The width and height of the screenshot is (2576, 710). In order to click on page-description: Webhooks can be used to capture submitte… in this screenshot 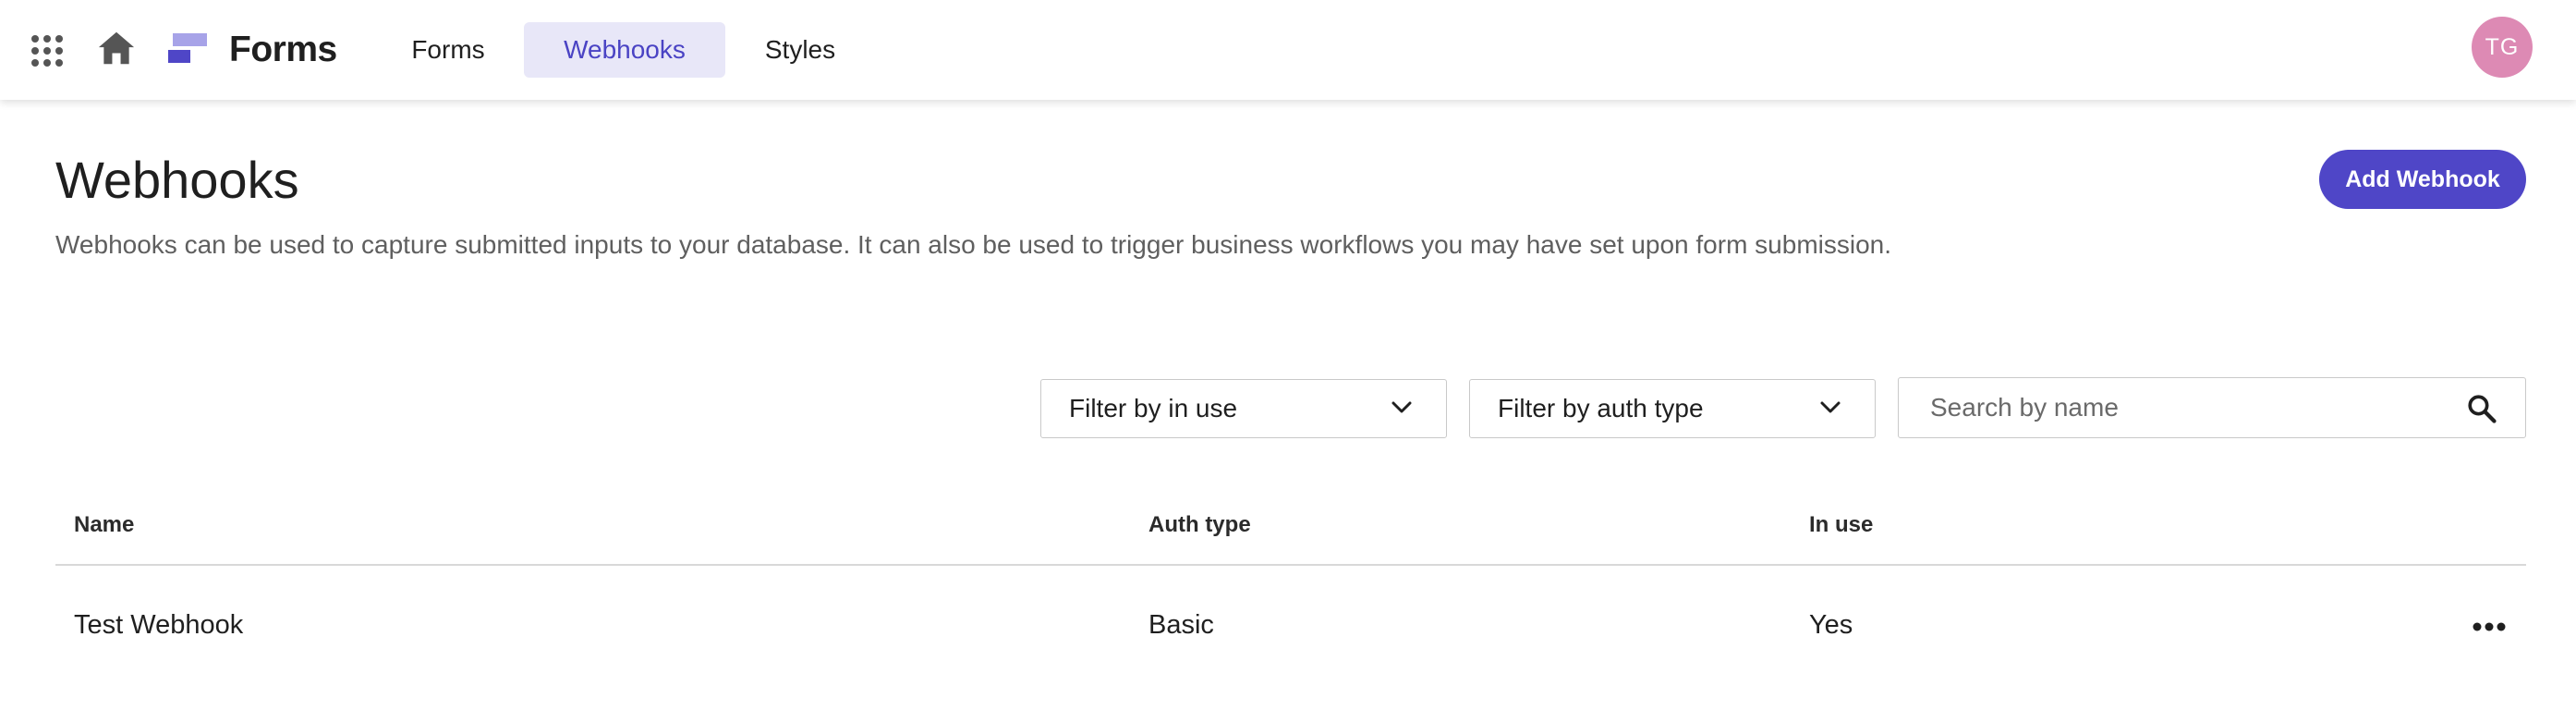, I will do `click(973, 244)`.